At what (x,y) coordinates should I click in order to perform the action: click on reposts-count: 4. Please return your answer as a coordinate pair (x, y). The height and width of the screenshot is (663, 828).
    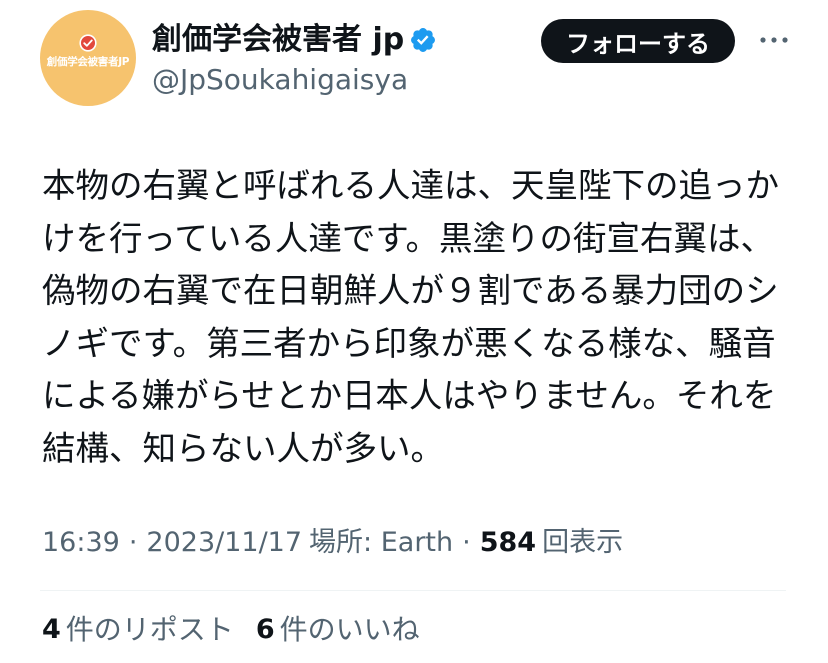
    Looking at the image, I should click on (51, 629).